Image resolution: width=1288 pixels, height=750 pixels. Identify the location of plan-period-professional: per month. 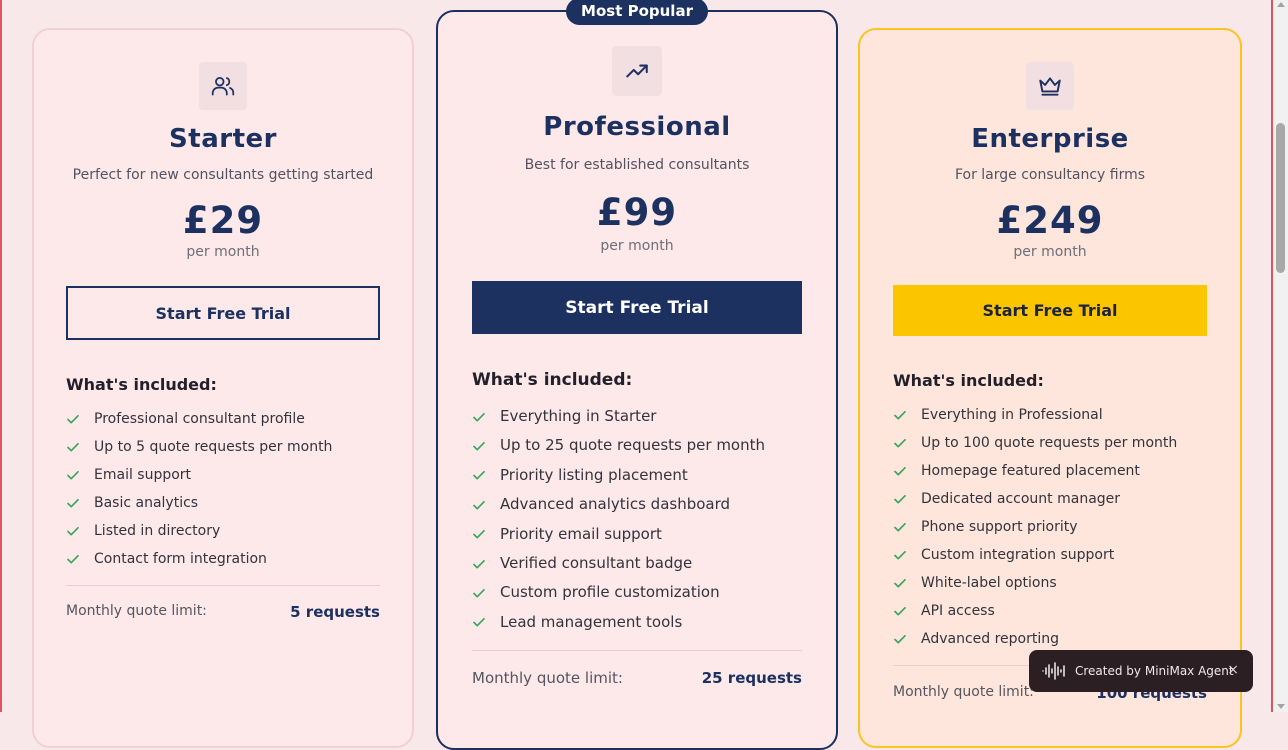
(637, 246).